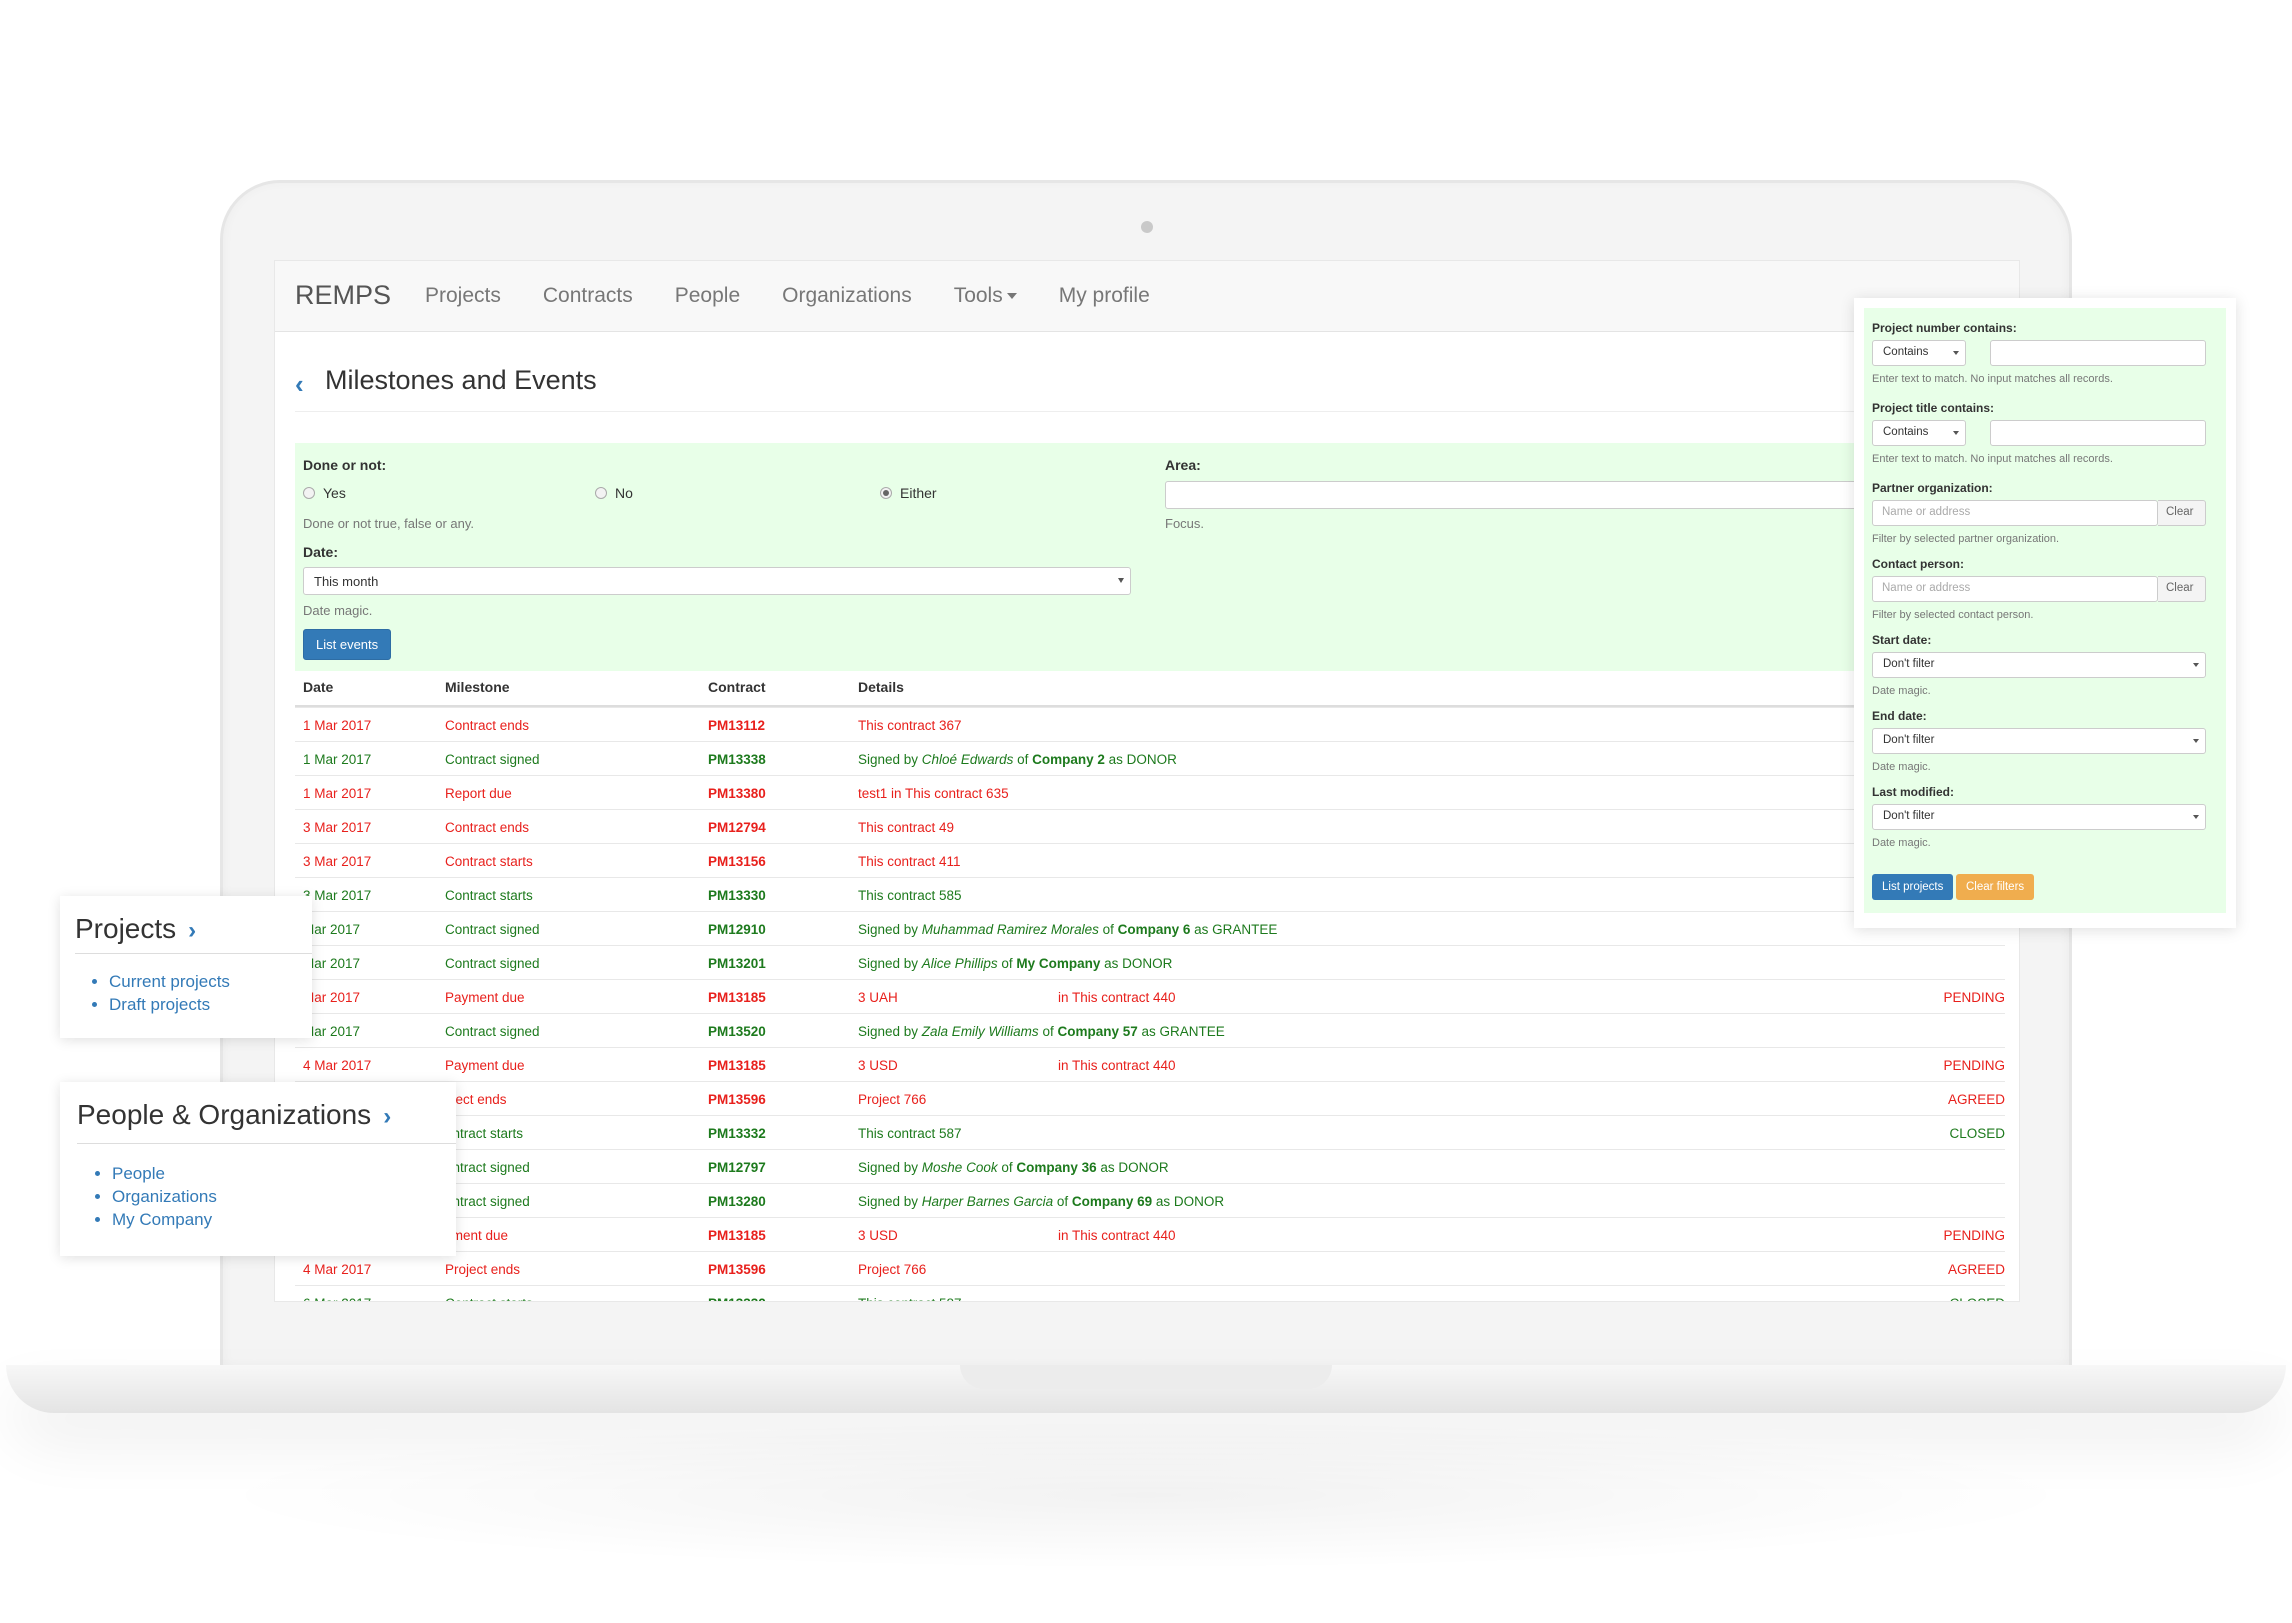 The width and height of the screenshot is (2292, 1623). What do you see at coordinates (299, 384) in the screenshot?
I see `chevron-left-icon: ‹` at bounding box center [299, 384].